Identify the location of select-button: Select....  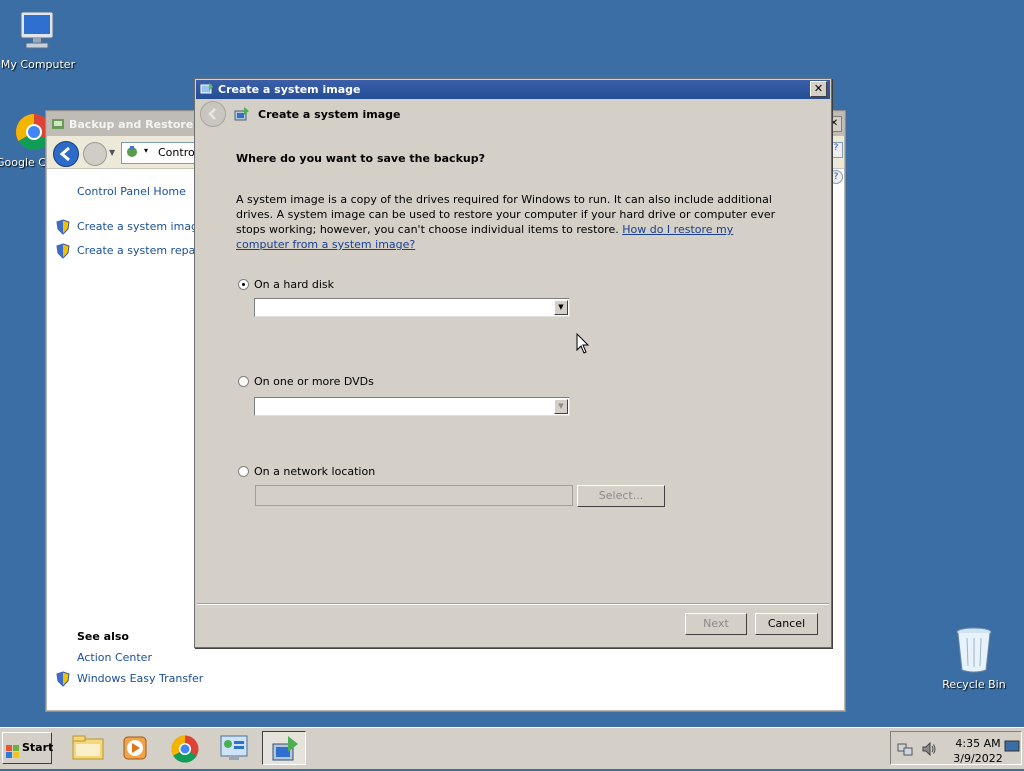
(621, 496).